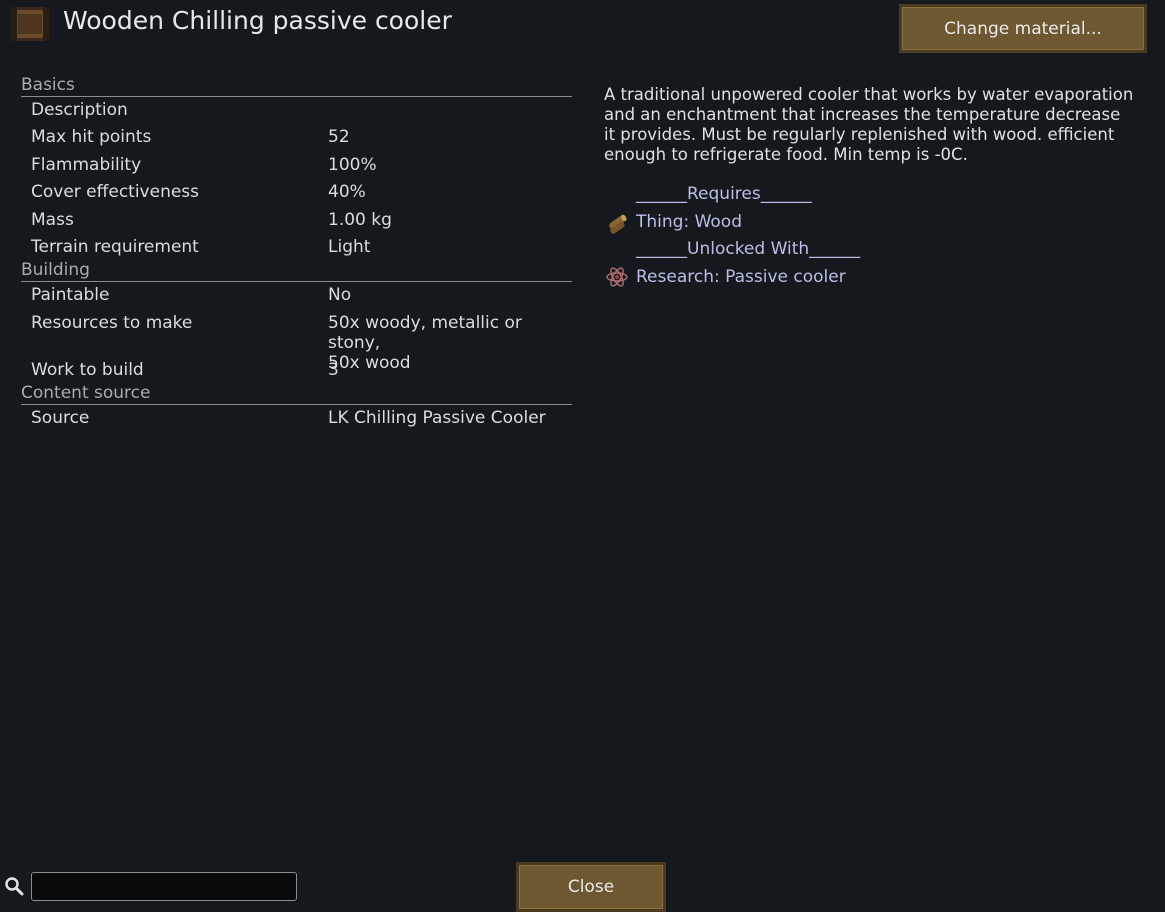 This screenshot has height=912, width=1165. I want to click on stat-label: Terrain requirement, so click(115, 247).